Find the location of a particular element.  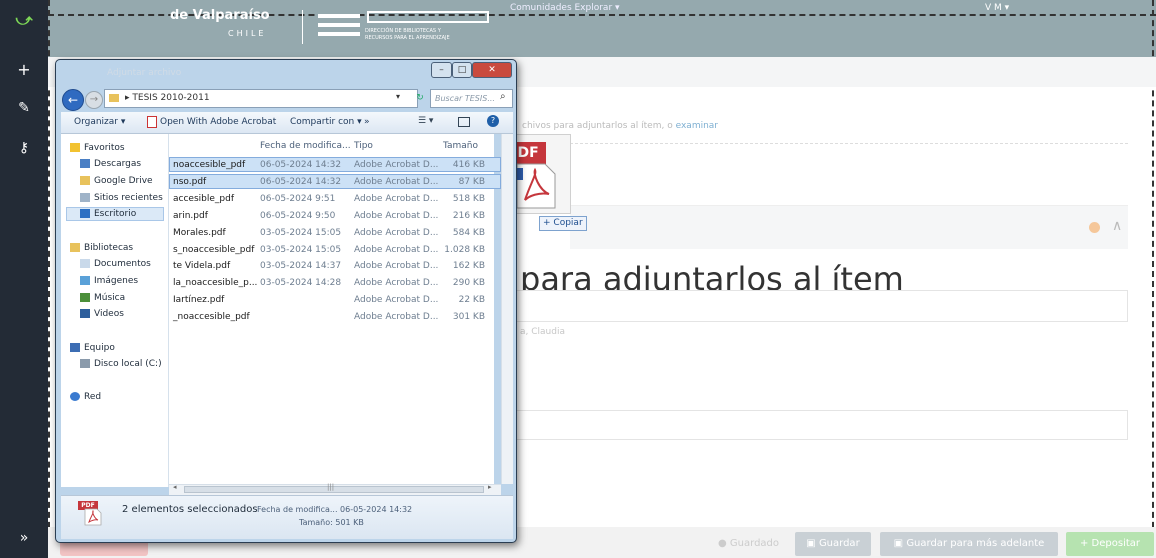

file-date: 03-05-2024 14:28 is located at coordinates (301, 283).